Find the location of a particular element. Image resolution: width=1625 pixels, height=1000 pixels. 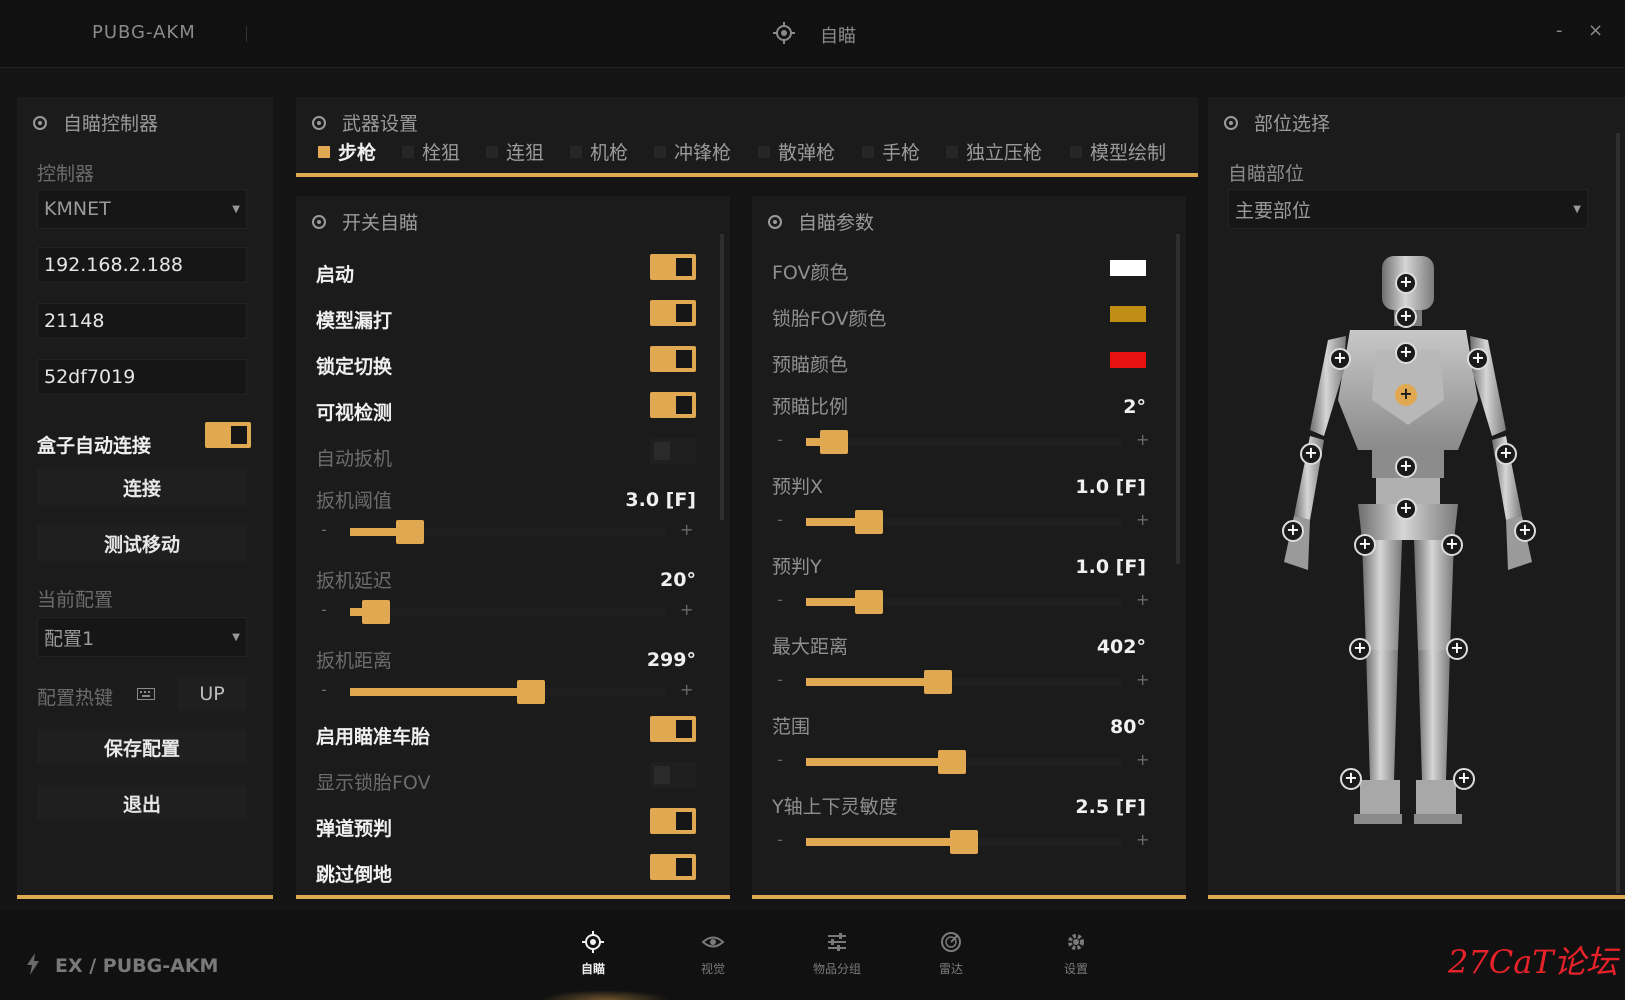

config-select: 配置1 ▼ is located at coordinates (142, 637).